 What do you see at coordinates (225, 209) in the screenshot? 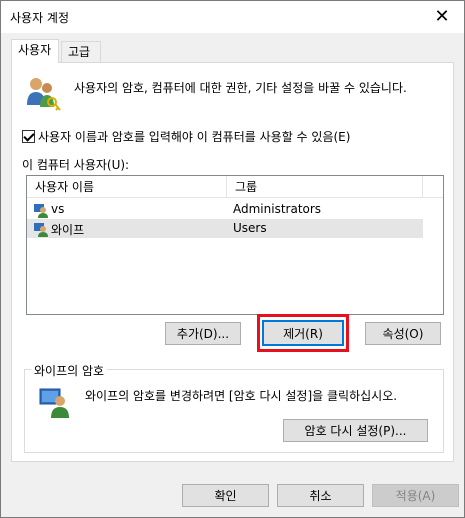
I see `list-row-vs: vs Administrators` at bounding box center [225, 209].